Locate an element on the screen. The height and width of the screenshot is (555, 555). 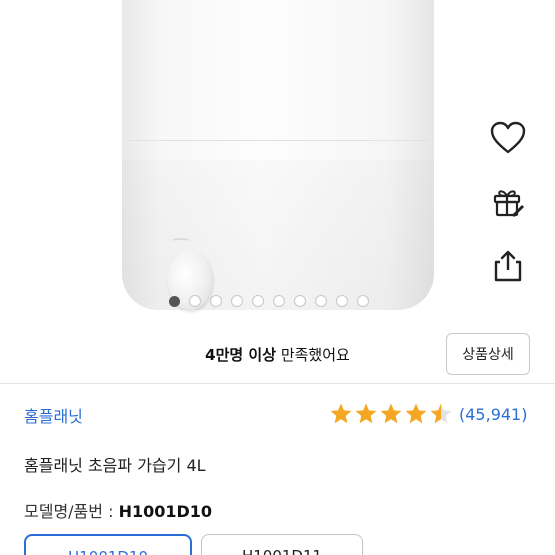
satisfaction-label: 만족했어요 is located at coordinates (313, 355).